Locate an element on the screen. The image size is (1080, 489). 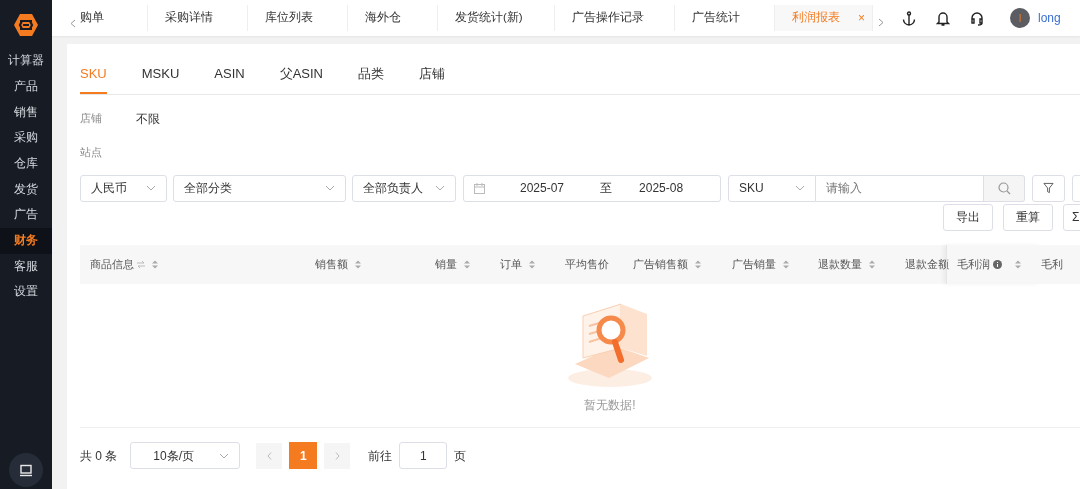
info-icon is located at coordinates (997, 264).